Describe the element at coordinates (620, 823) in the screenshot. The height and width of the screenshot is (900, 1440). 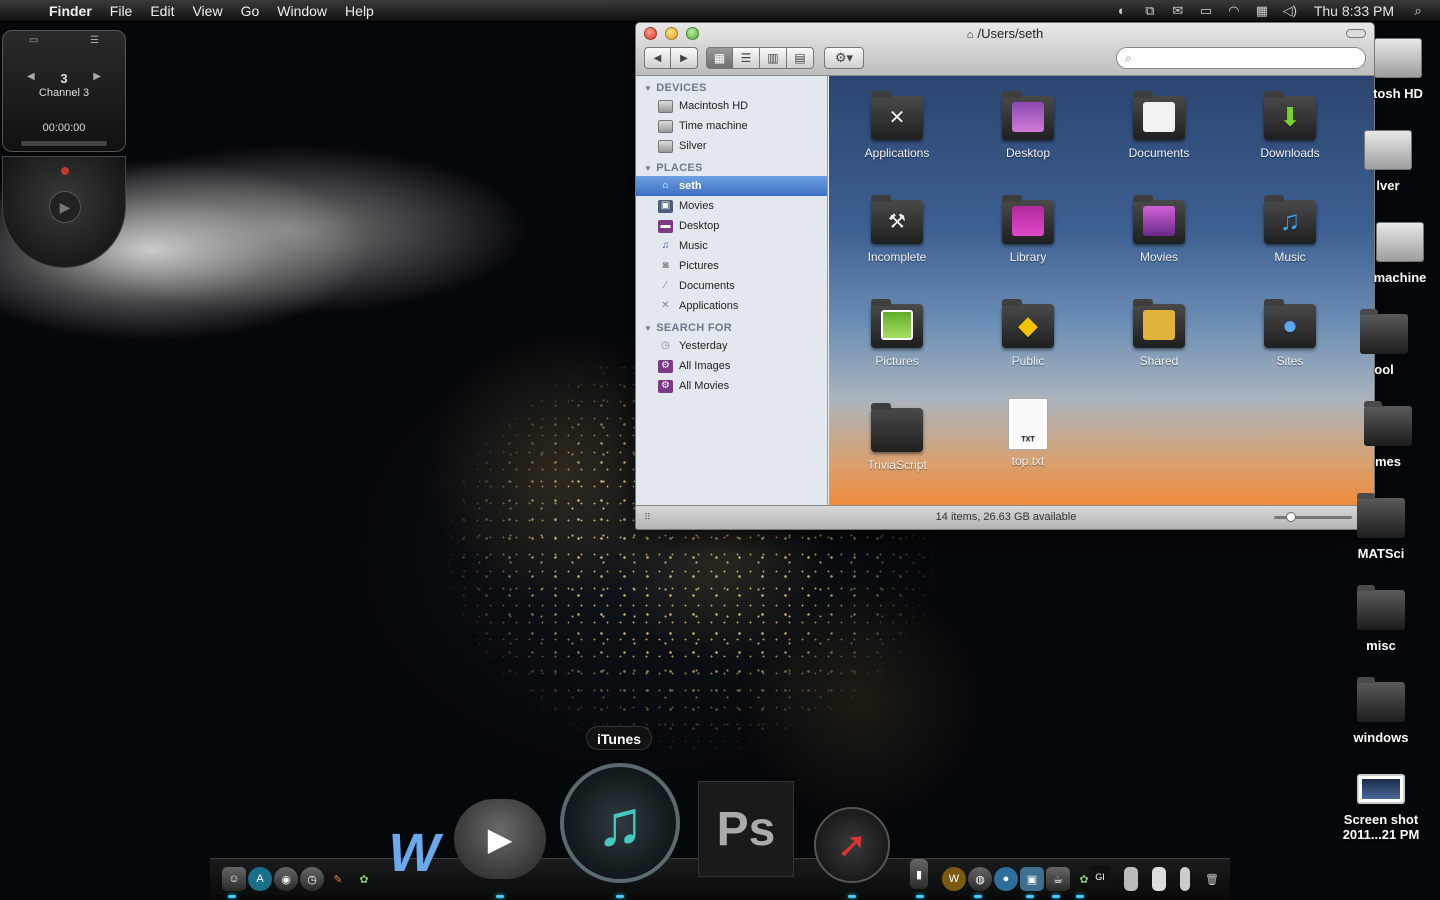
I see `itunes-dock-icon: ♫` at that location.